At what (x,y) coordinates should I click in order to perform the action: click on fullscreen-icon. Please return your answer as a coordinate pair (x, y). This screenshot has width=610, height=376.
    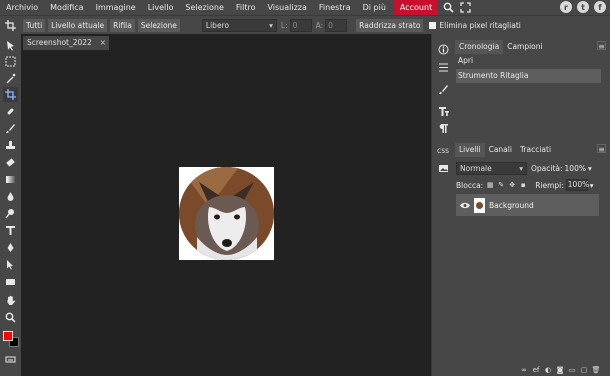
    Looking at the image, I should click on (465, 7).